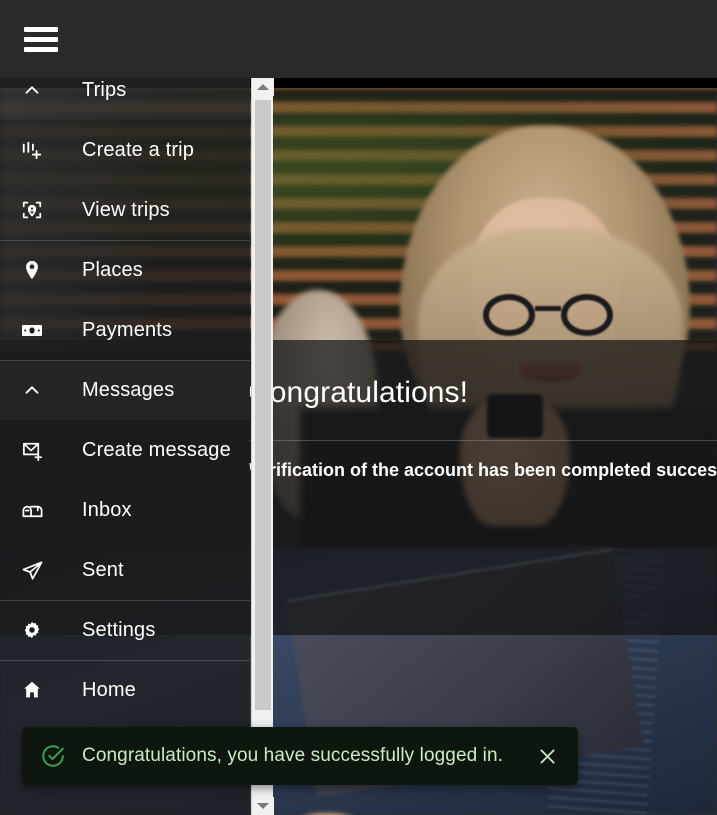 The height and width of the screenshot is (815, 717). Describe the element at coordinates (109, 689) in the screenshot. I see `sidebar-item-label: Home` at that location.